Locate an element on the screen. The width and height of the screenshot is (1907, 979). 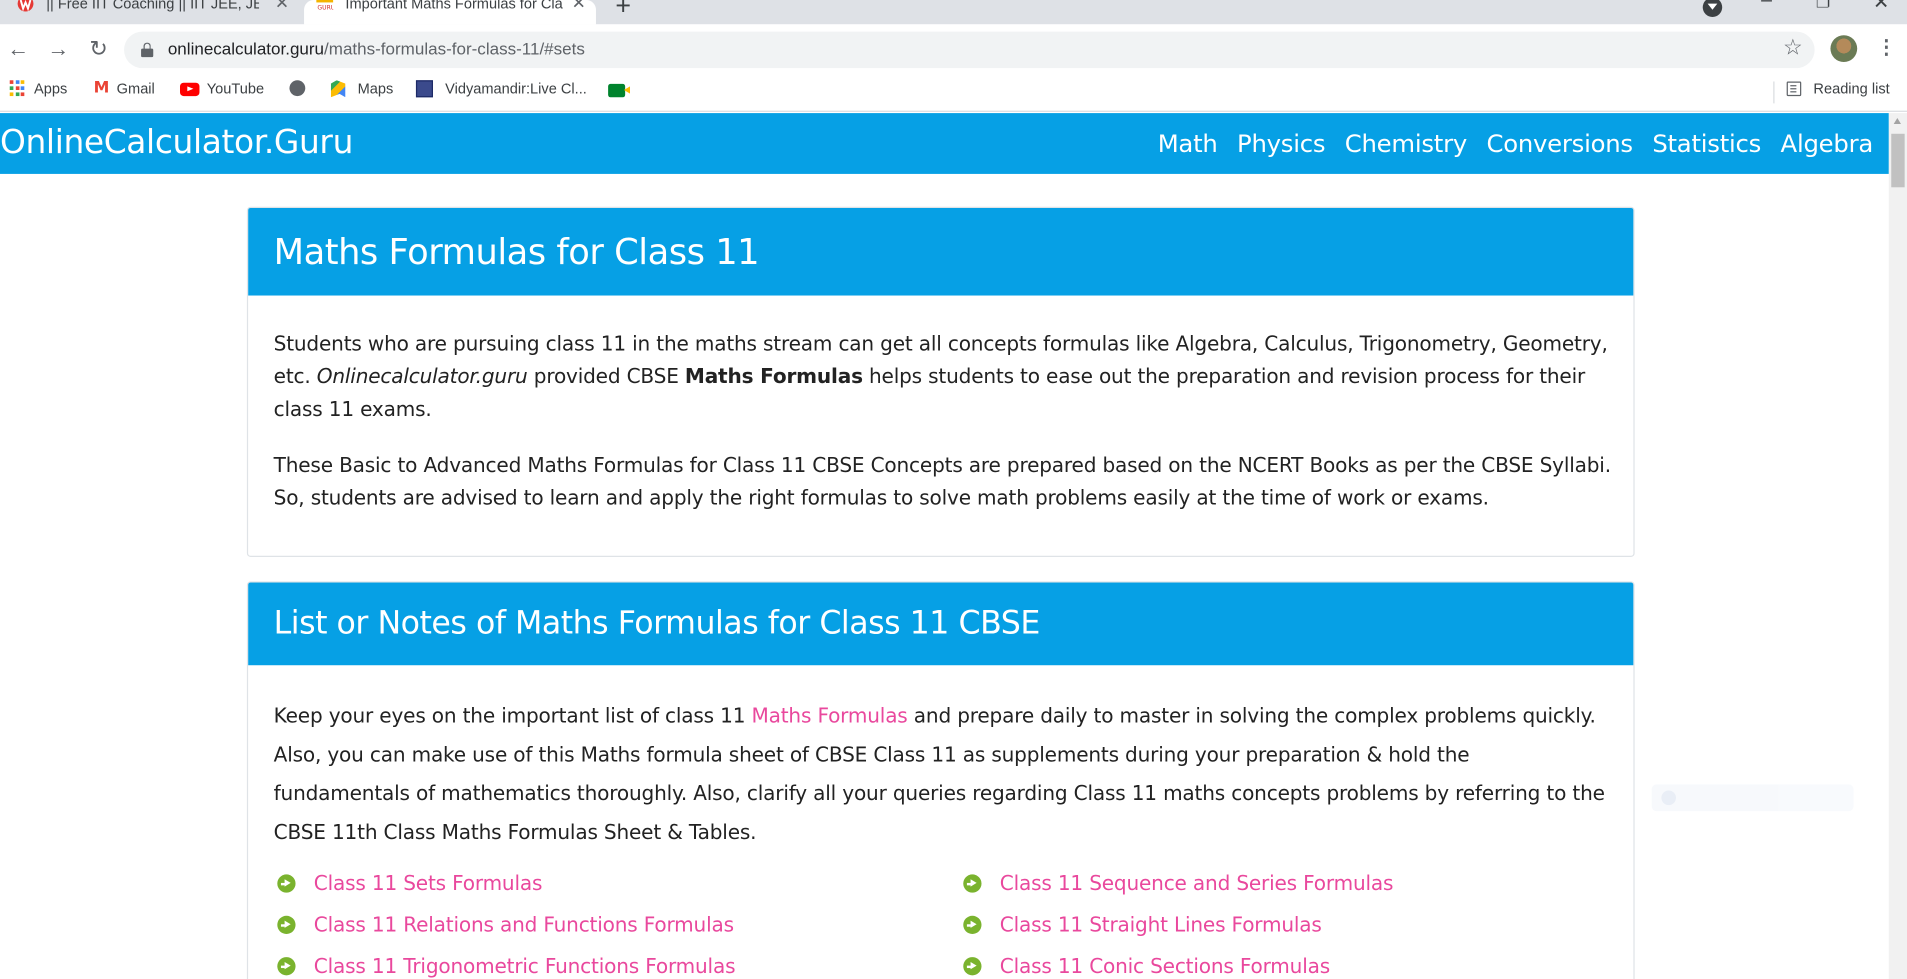
bookmark-gmail: M Gmail is located at coordinates (124, 88).